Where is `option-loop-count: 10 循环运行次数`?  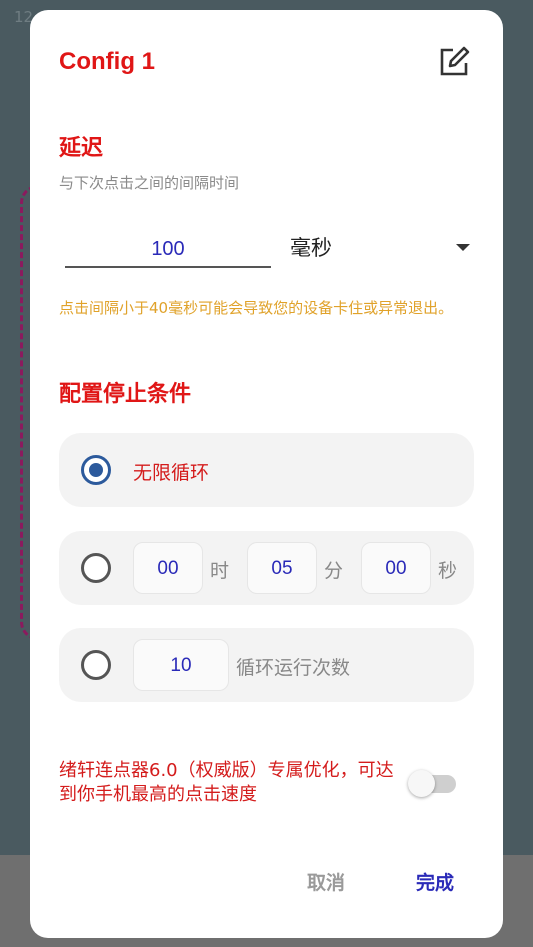 option-loop-count: 10 循环运行次数 is located at coordinates (266, 665).